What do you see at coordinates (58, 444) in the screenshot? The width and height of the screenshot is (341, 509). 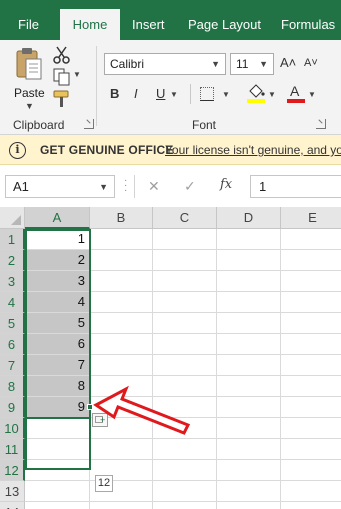 I see `fill-drag-range` at bounding box center [58, 444].